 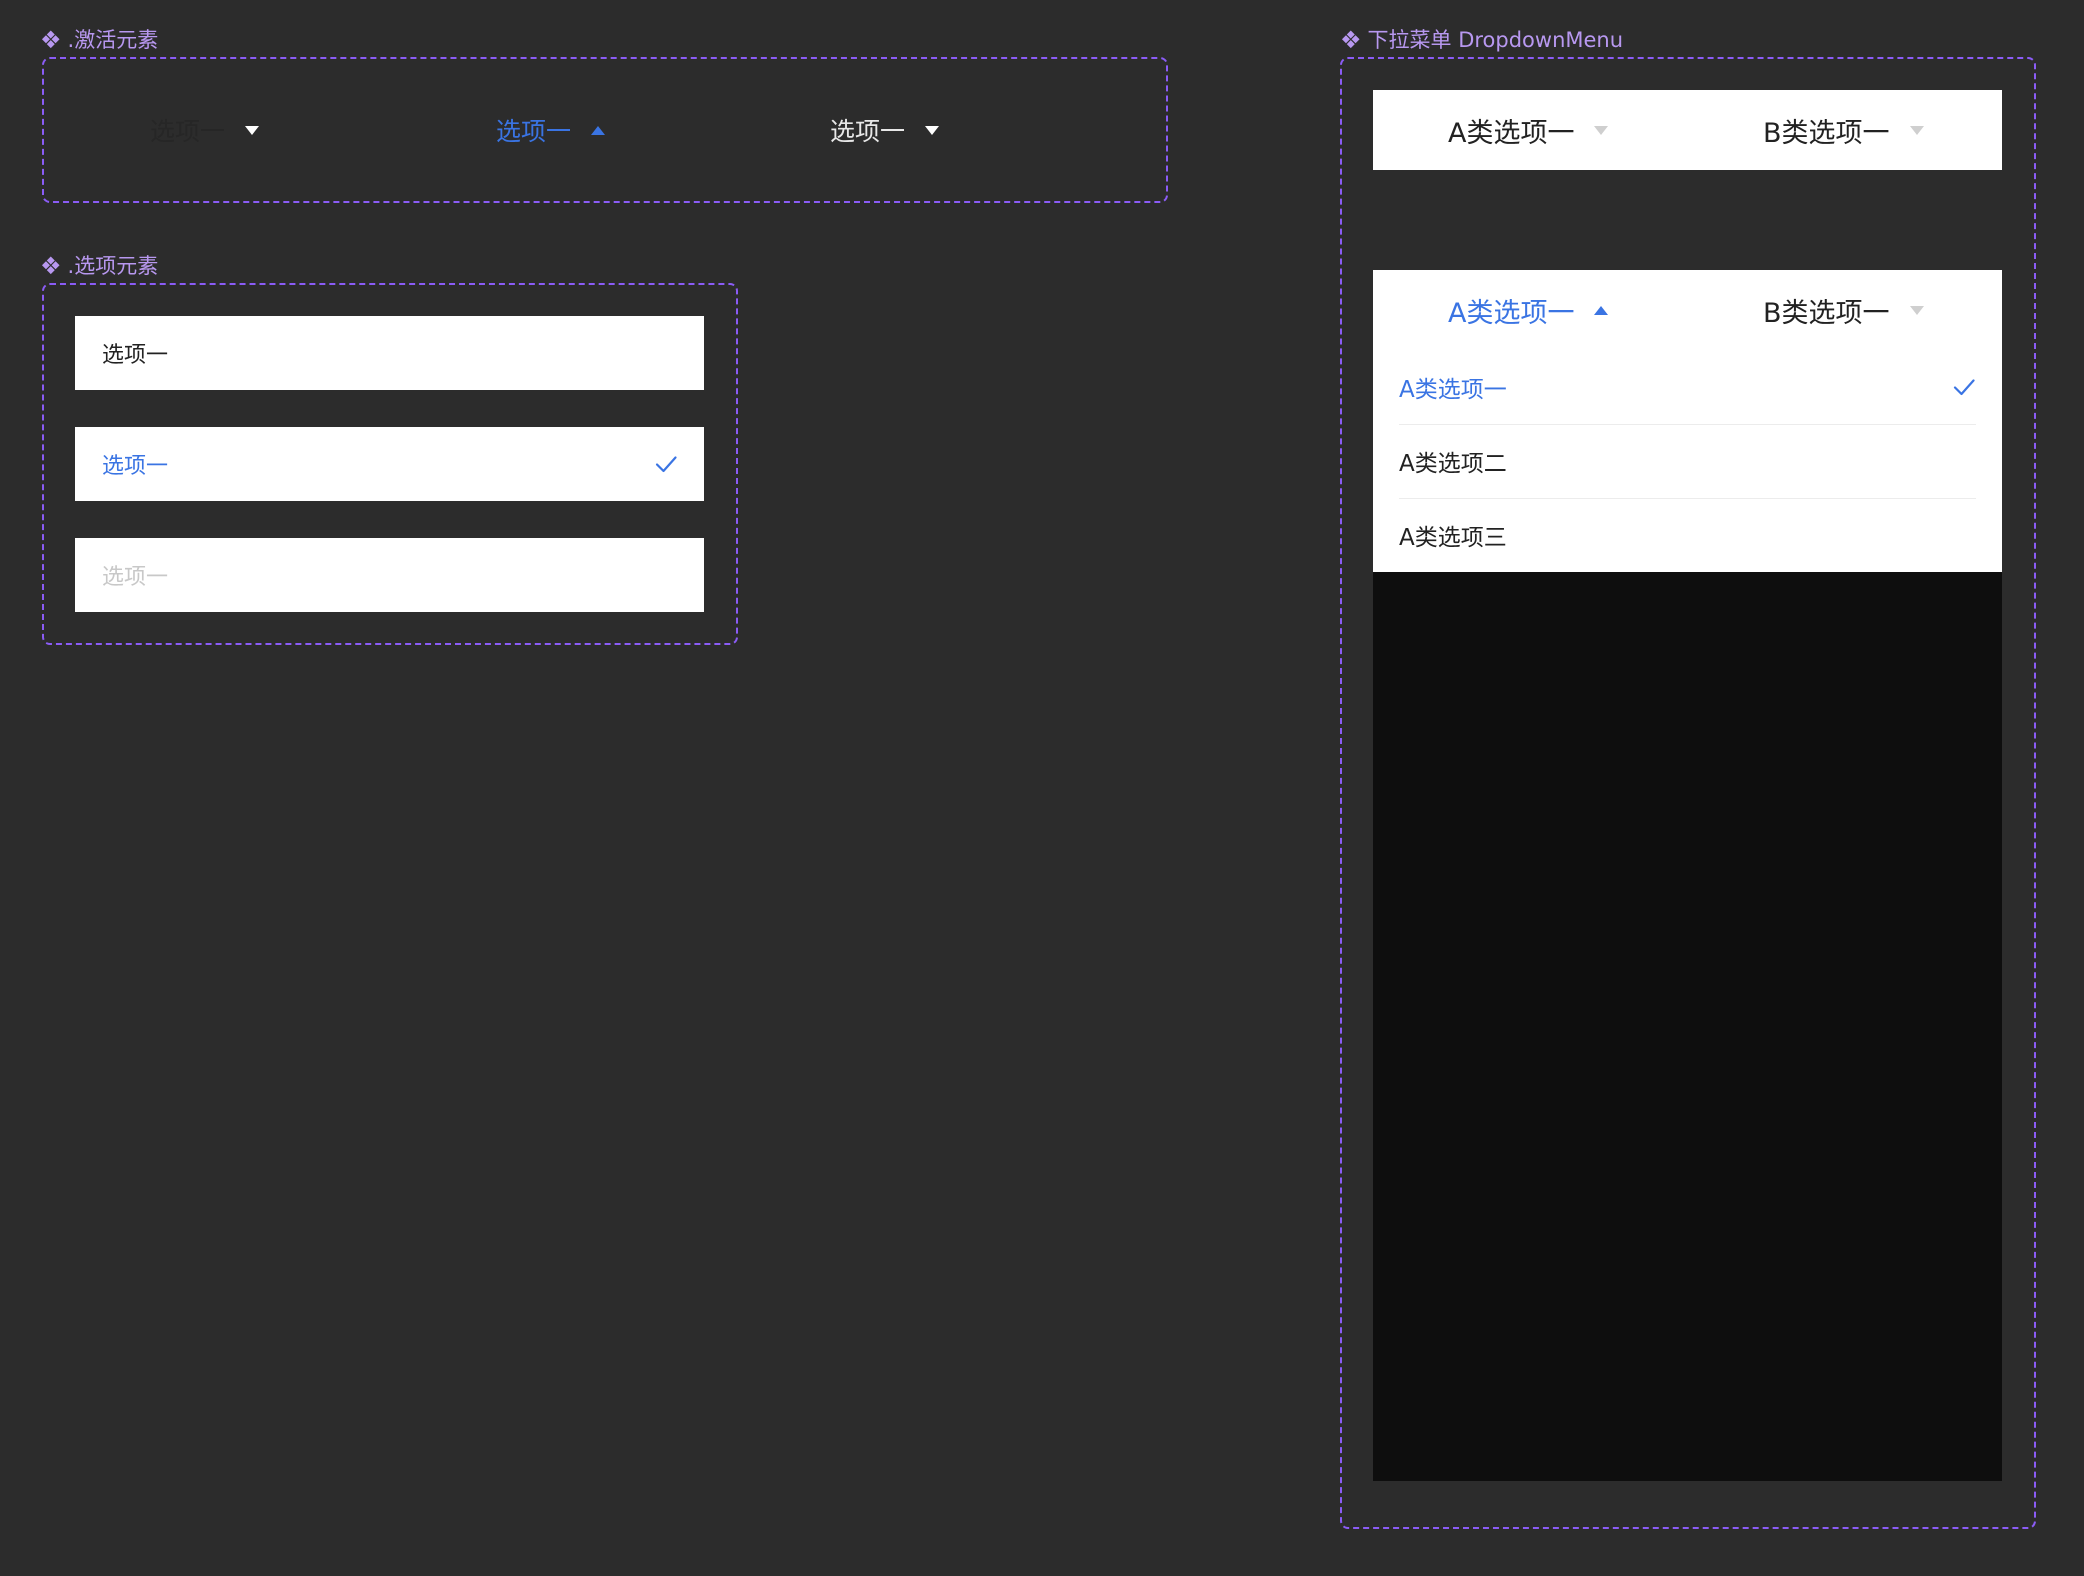 What do you see at coordinates (1453, 390) in the screenshot?
I see `dropdown-option-label: A类选项一` at bounding box center [1453, 390].